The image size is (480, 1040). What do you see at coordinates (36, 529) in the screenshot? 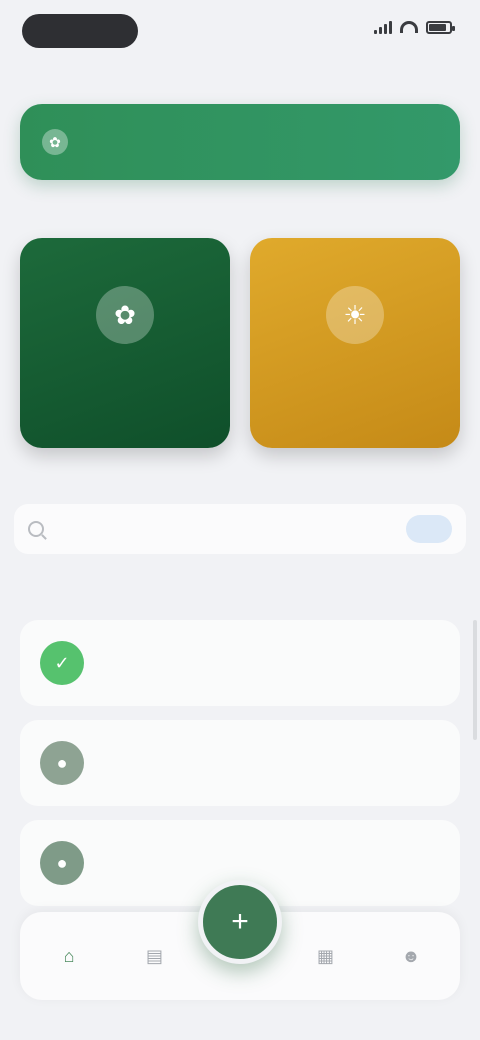
I see `search-icon` at bounding box center [36, 529].